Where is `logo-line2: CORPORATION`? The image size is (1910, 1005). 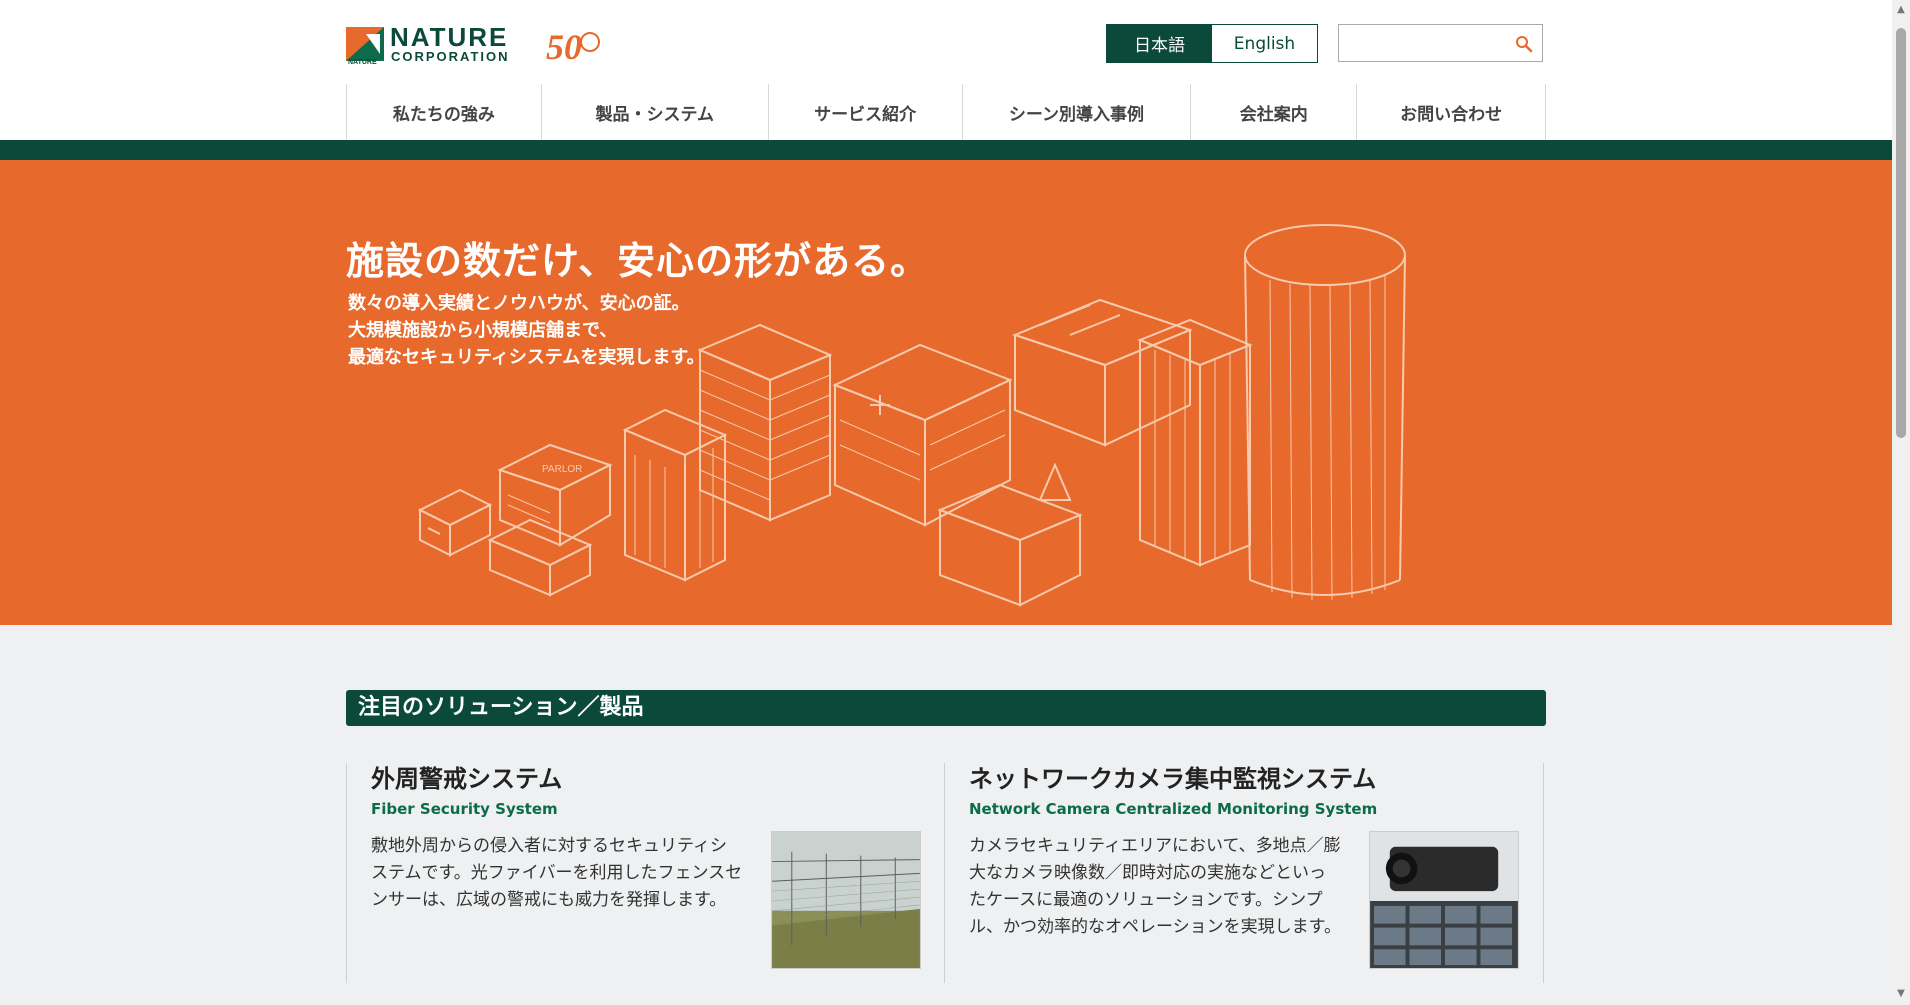 logo-line2: CORPORATION is located at coordinates (450, 56).